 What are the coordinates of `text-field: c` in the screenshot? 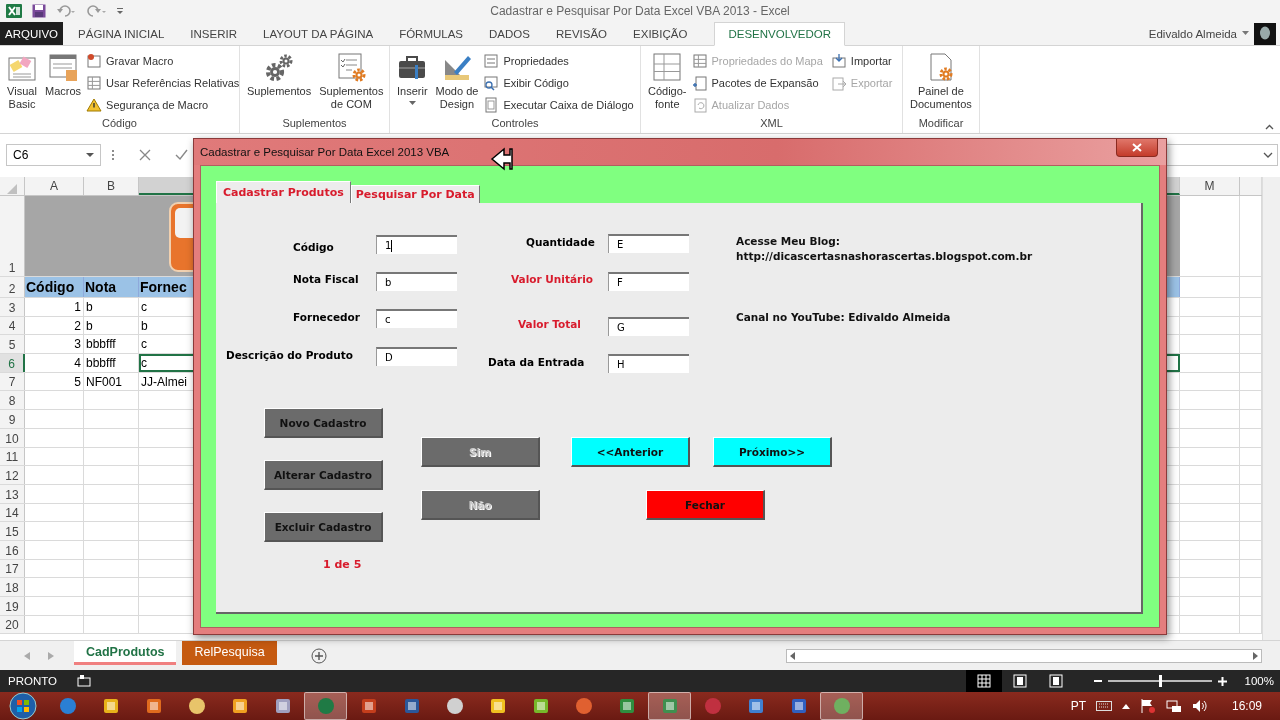 It's located at (416, 318).